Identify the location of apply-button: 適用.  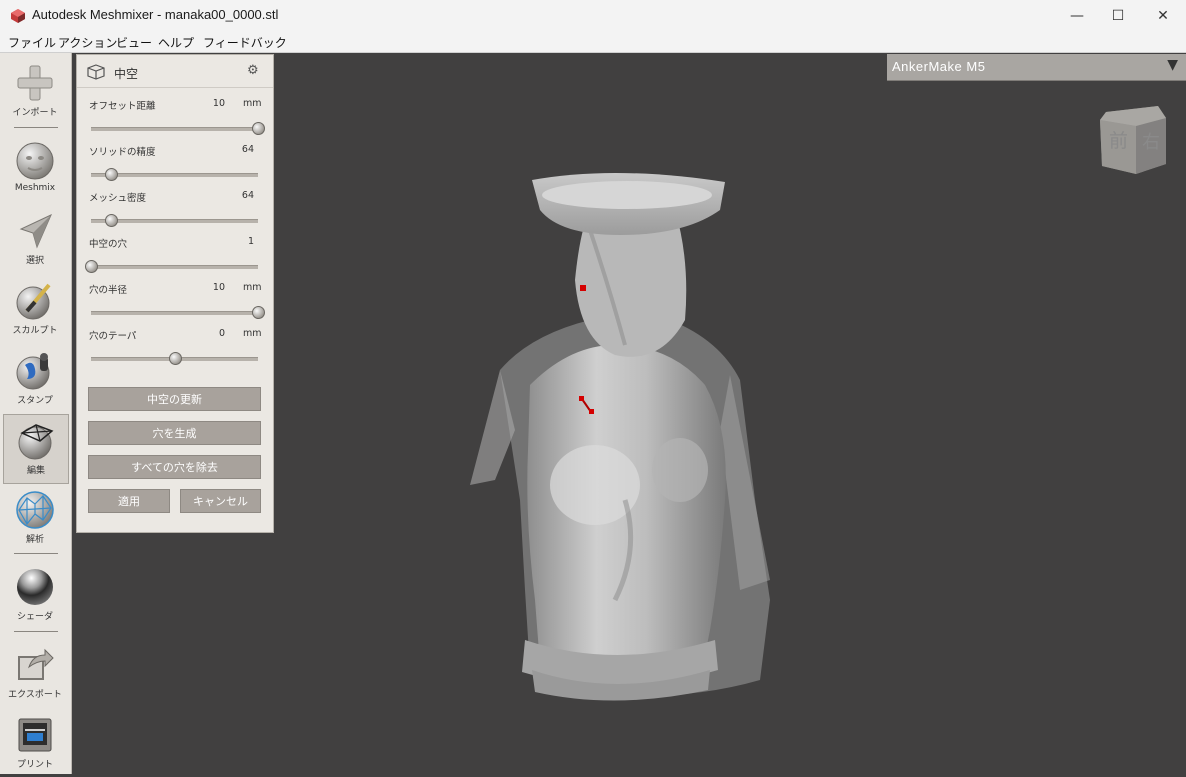
(129, 501).